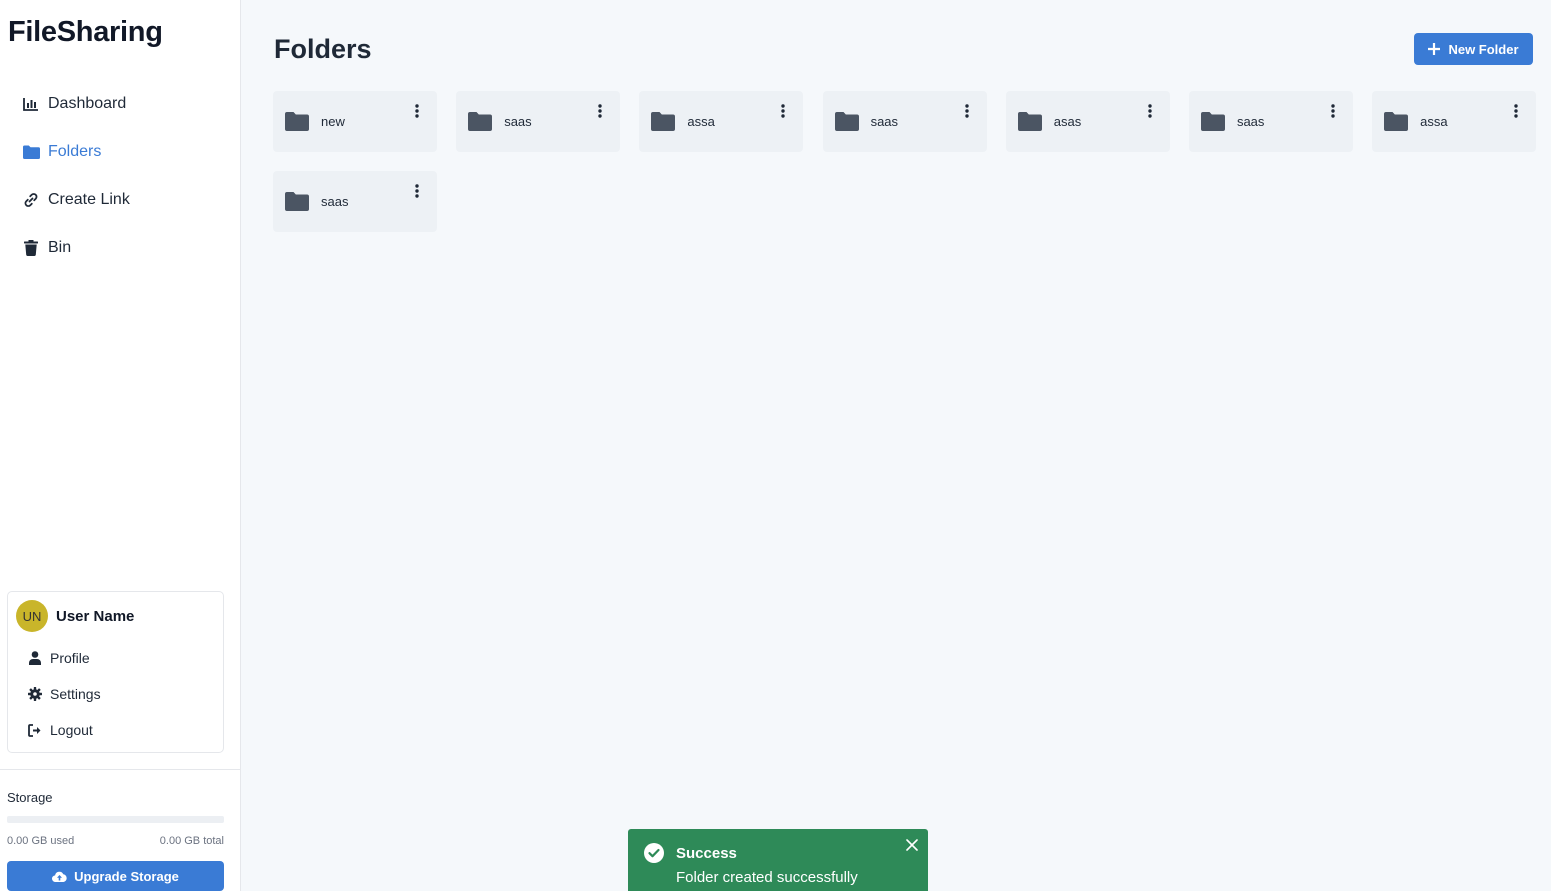 This screenshot has height=891, width=1551. What do you see at coordinates (115, 694) in the screenshot?
I see `menu-item-settings: Settings` at bounding box center [115, 694].